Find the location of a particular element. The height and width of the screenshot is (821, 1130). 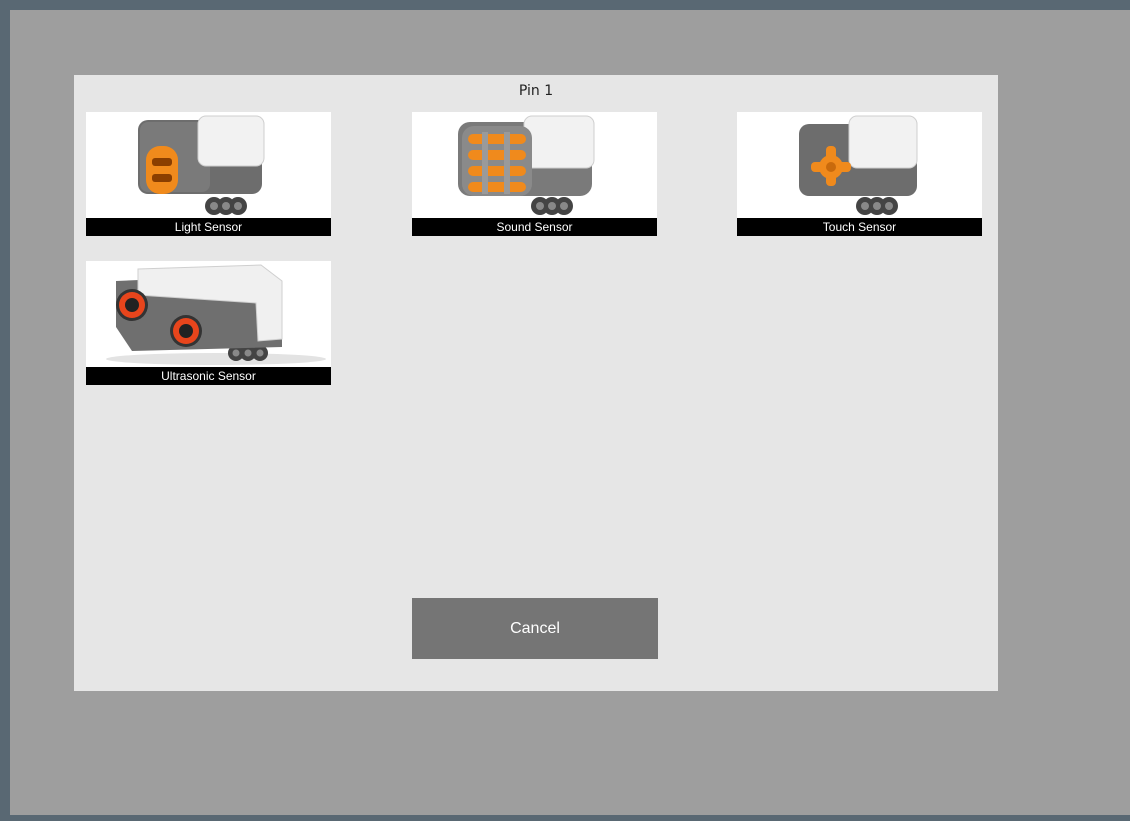

light-sensor-tile: Light Sensor is located at coordinates (208, 174).